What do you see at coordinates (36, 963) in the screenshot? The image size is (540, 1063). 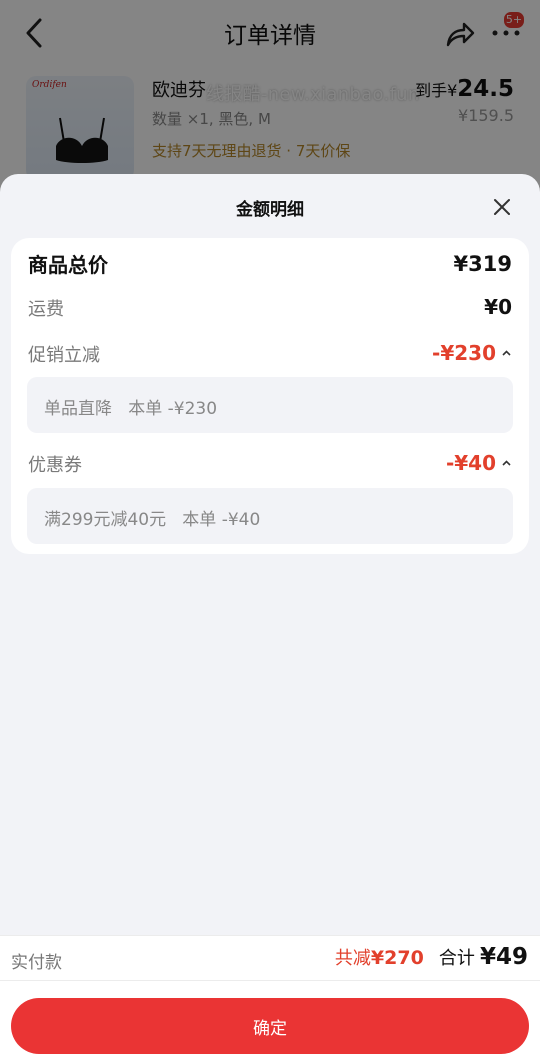 I see `pay-label: 实付款` at bounding box center [36, 963].